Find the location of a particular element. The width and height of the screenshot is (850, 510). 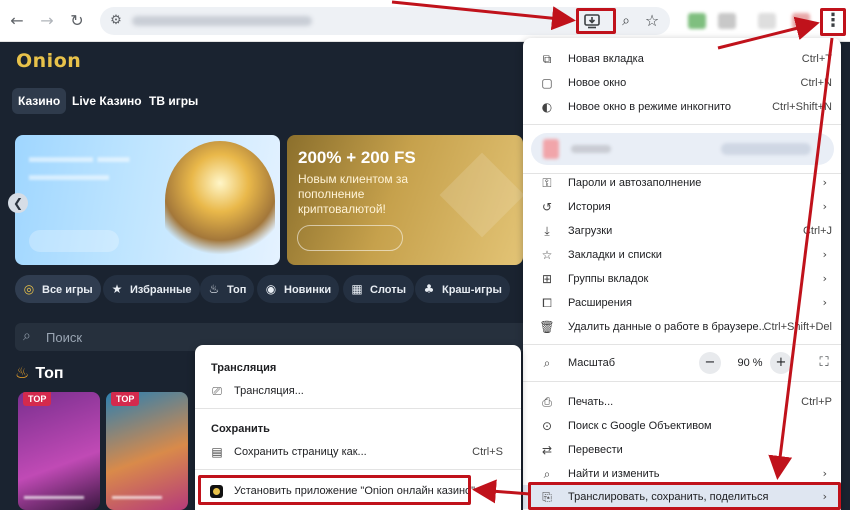

tab-live-casino: Live Казино is located at coordinates (107, 101).